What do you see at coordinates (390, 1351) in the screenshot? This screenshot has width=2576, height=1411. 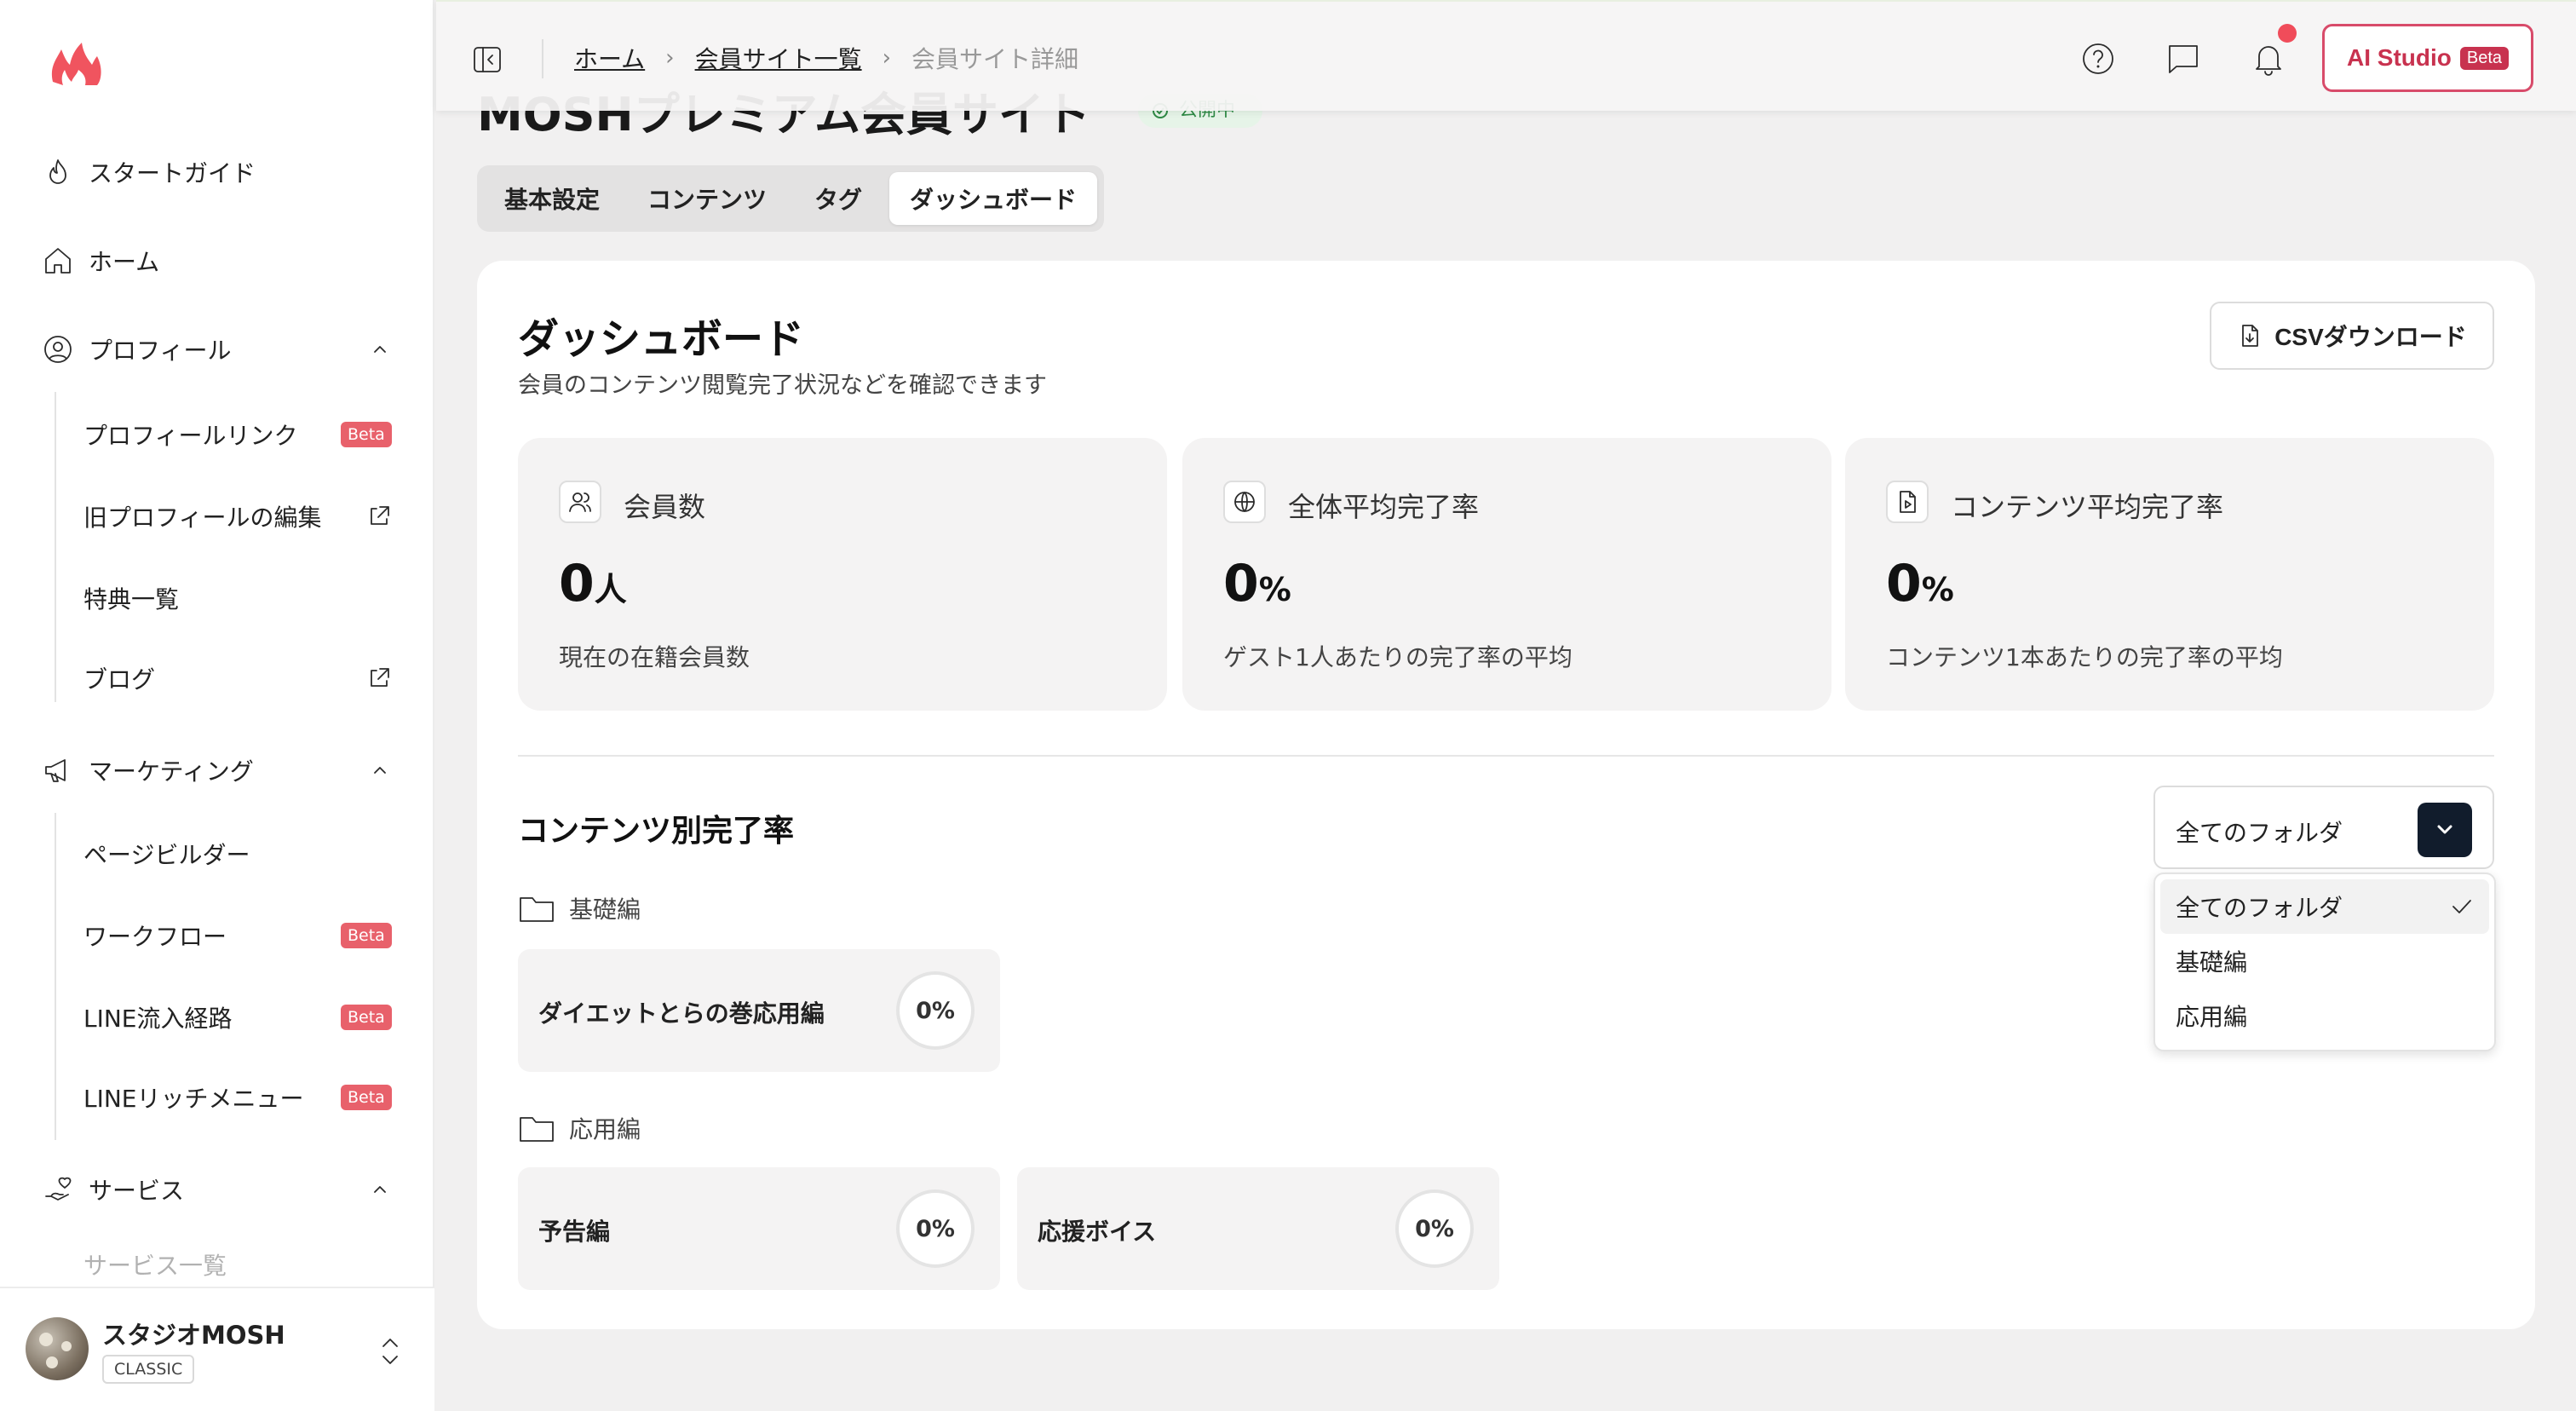 I see `chevrons-up-down-icon` at bounding box center [390, 1351].